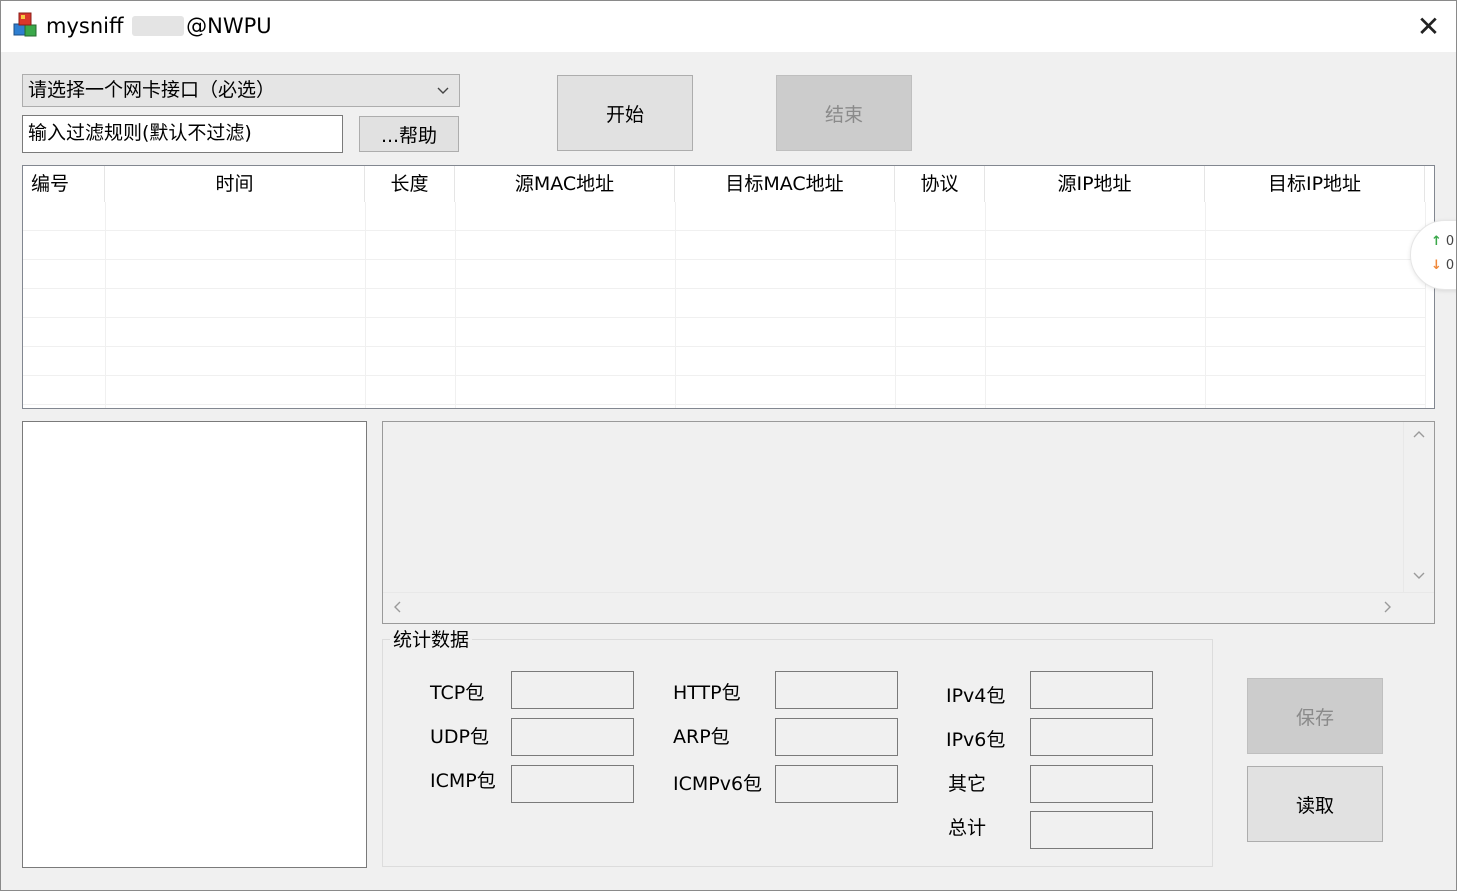 This screenshot has width=1457, height=891. I want to click on read-button: 读取, so click(1315, 804).